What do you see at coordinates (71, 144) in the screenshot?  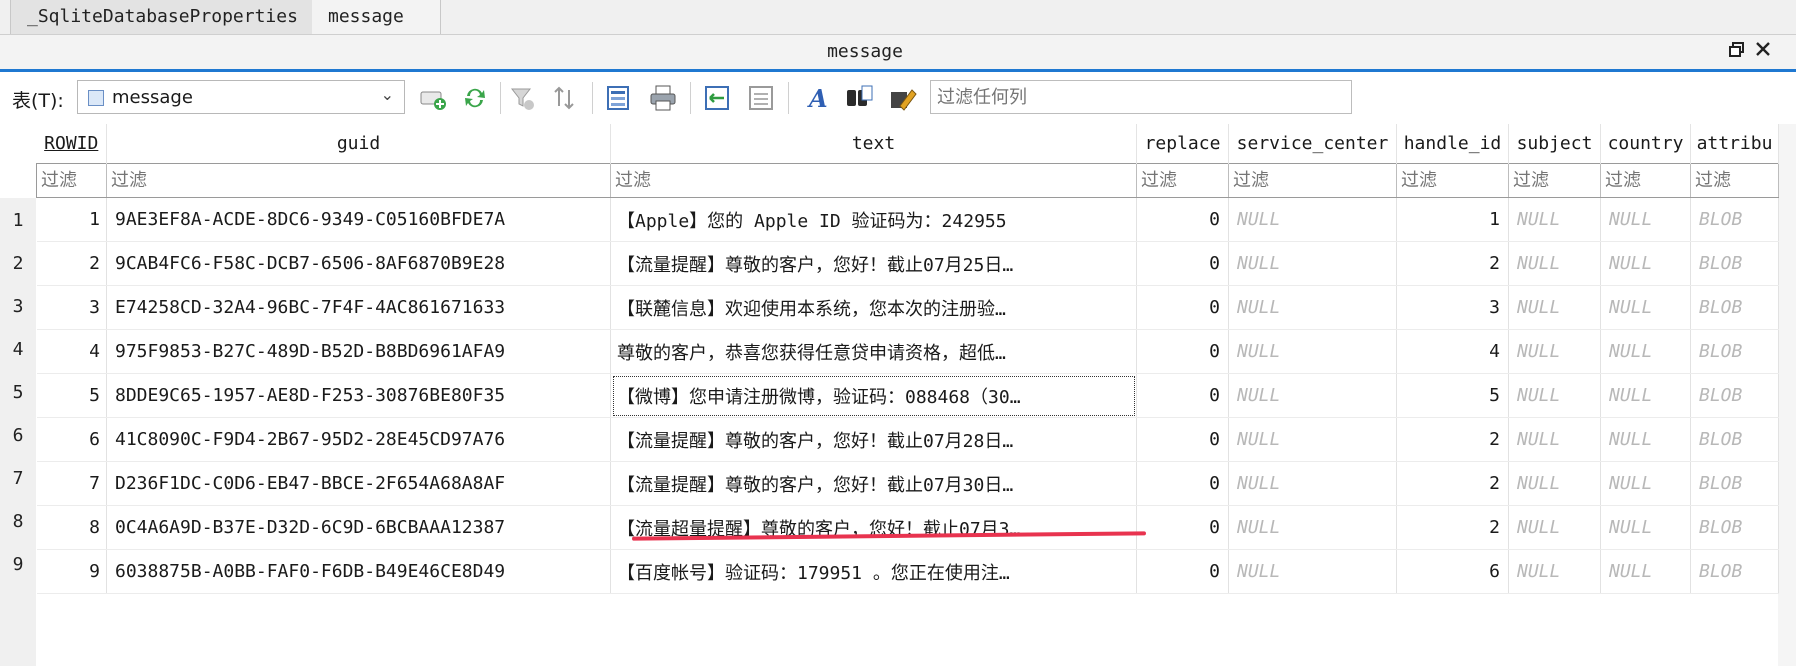 I see `column-header-rowid: ROWID` at bounding box center [71, 144].